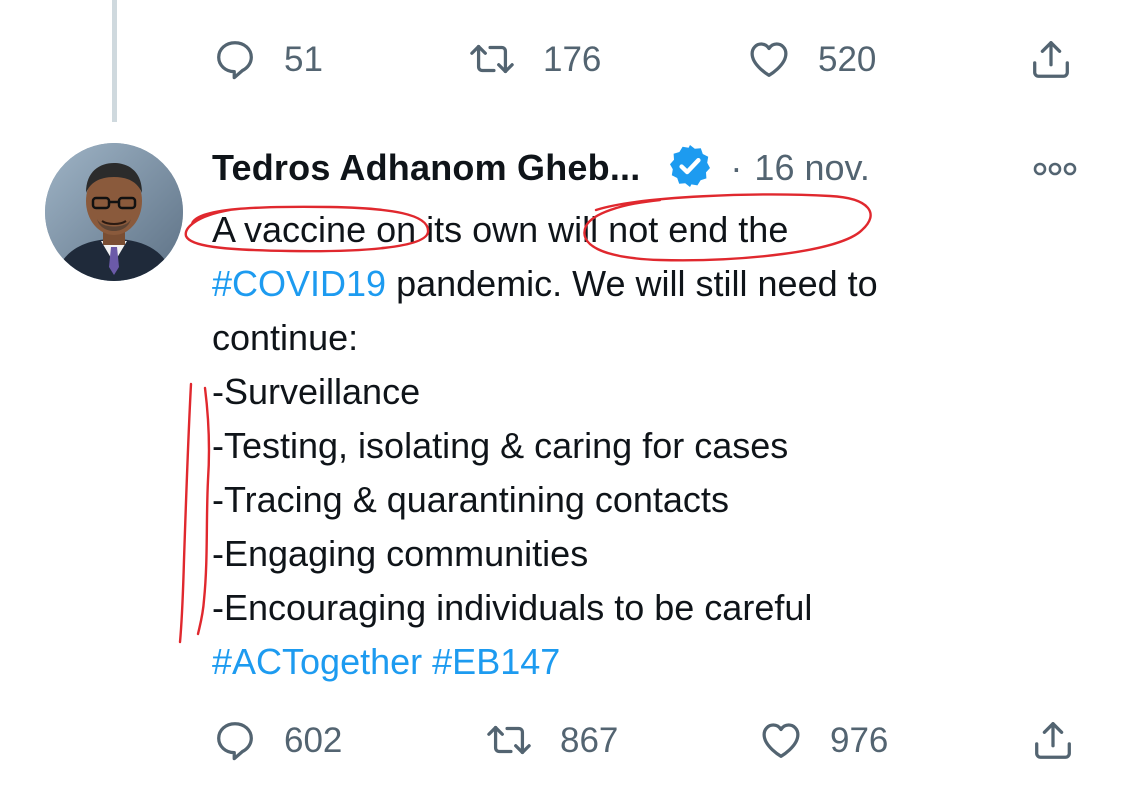 The width and height of the screenshot is (1124, 792). I want to click on verified-badge-icon, so click(690, 168).